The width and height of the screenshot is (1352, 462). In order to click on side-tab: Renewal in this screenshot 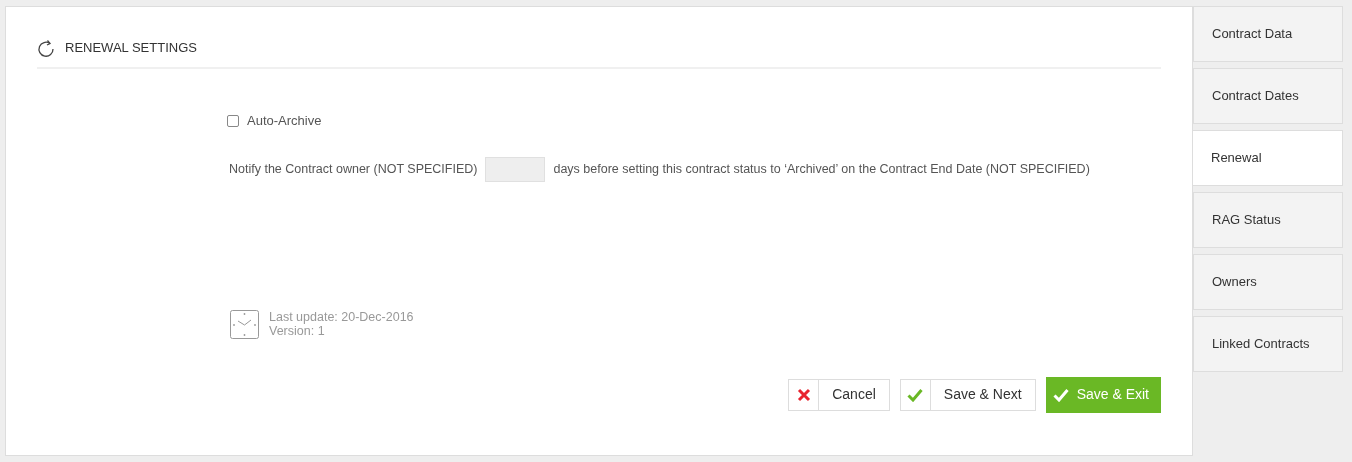, I will do `click(1268, 158)`.